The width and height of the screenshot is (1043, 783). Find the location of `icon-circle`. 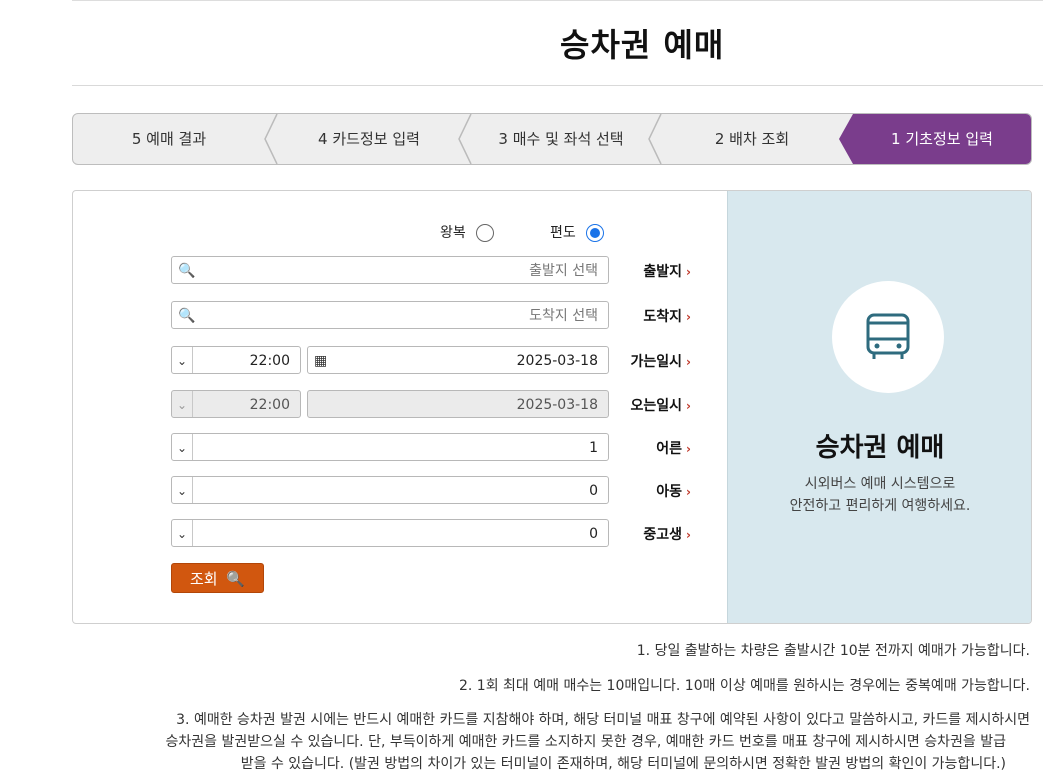

icon-circle is located at coordinates (888, 337).